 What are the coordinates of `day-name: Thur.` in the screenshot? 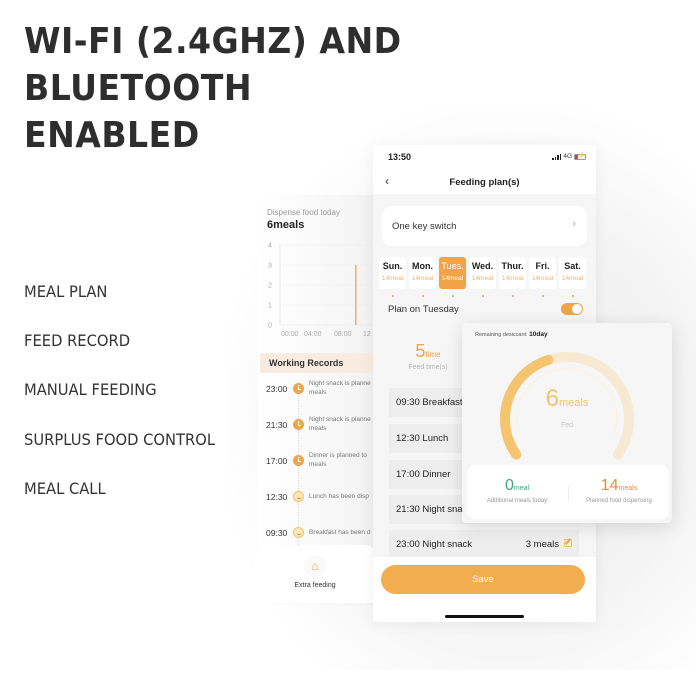 It's located at (512, 266).